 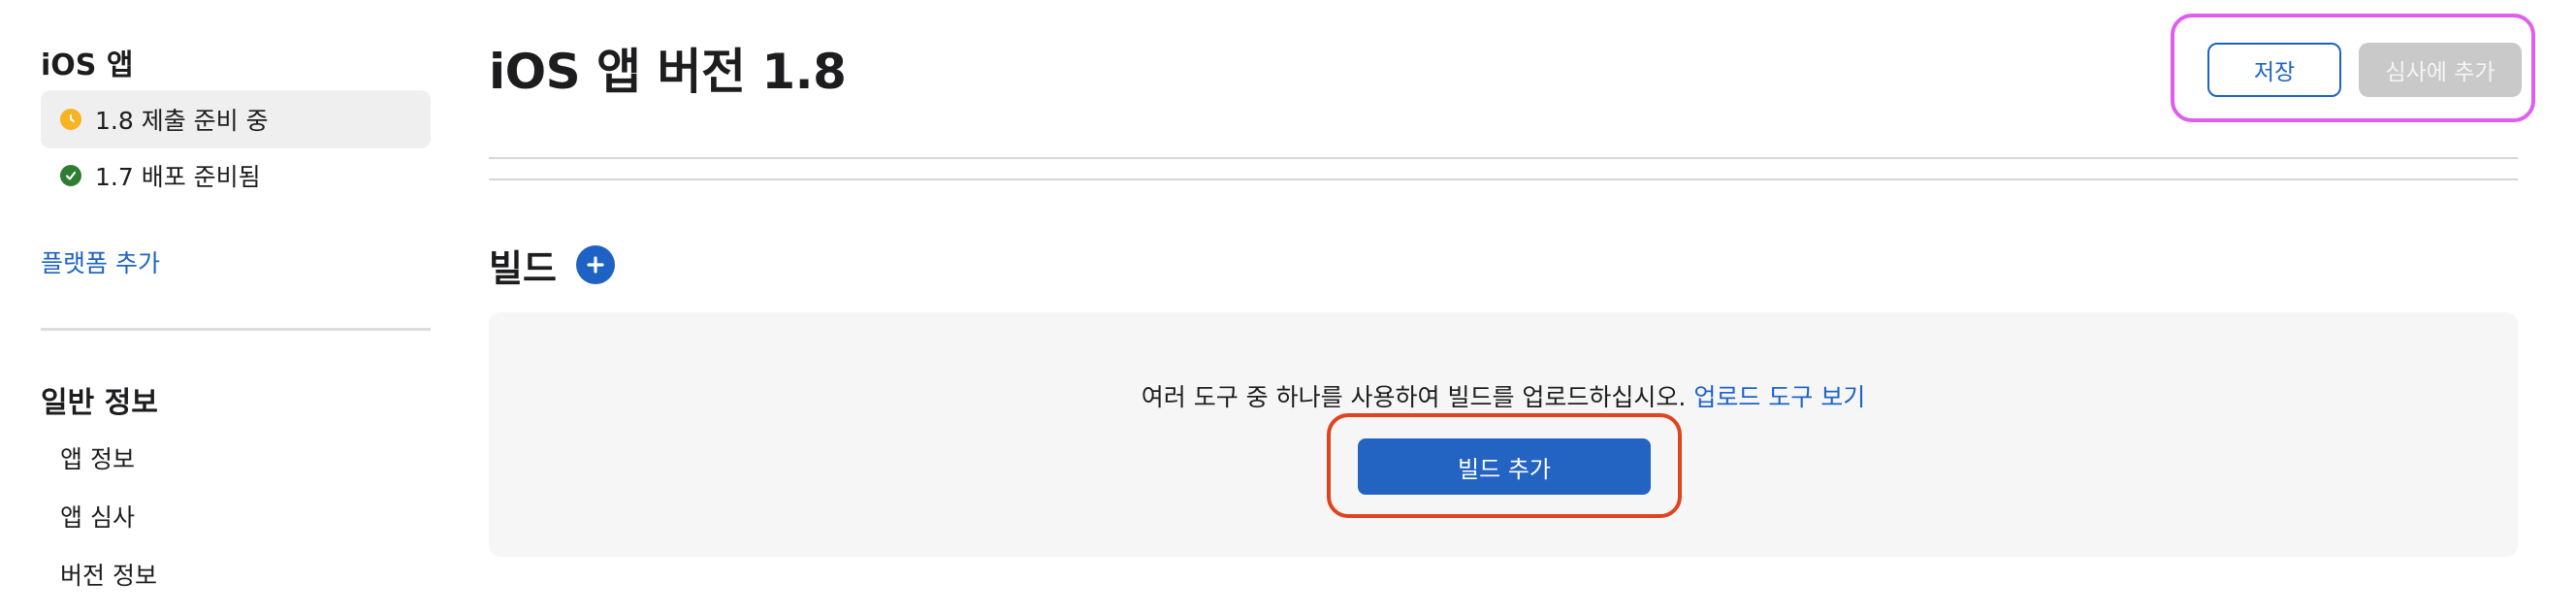 What do you see at coordinates (70, 119) in the screenshot?
I see `clock-icon` at bounding box center [70, 119].